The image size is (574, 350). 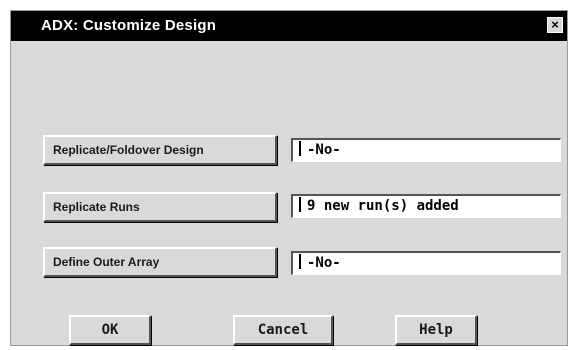 I want to click on define-outer-array-field: -No-, so click(x=426, y=263).